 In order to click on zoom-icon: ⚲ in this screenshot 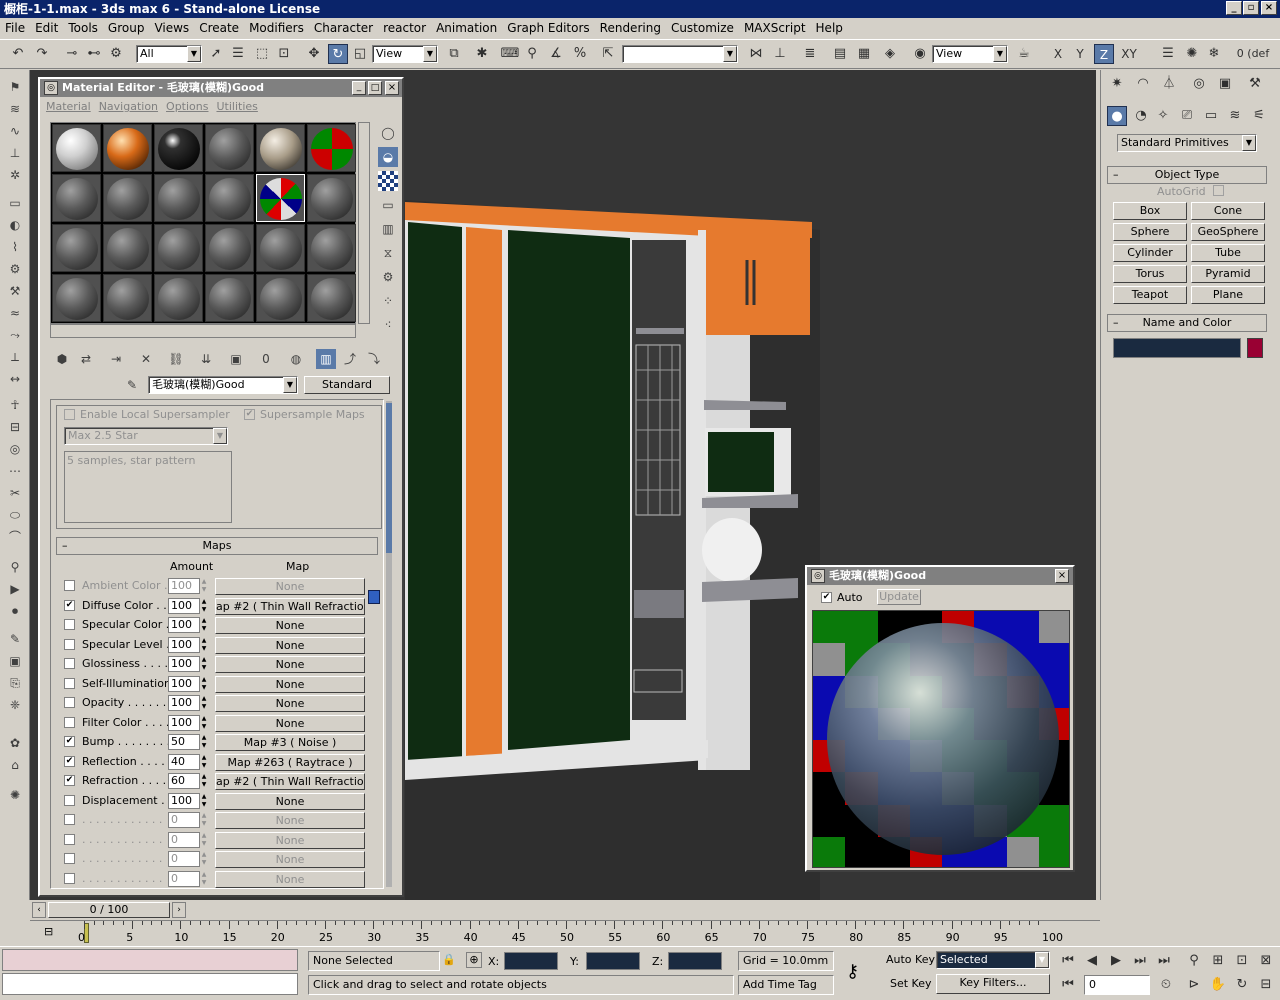, I will do `click(1194, 961)`.